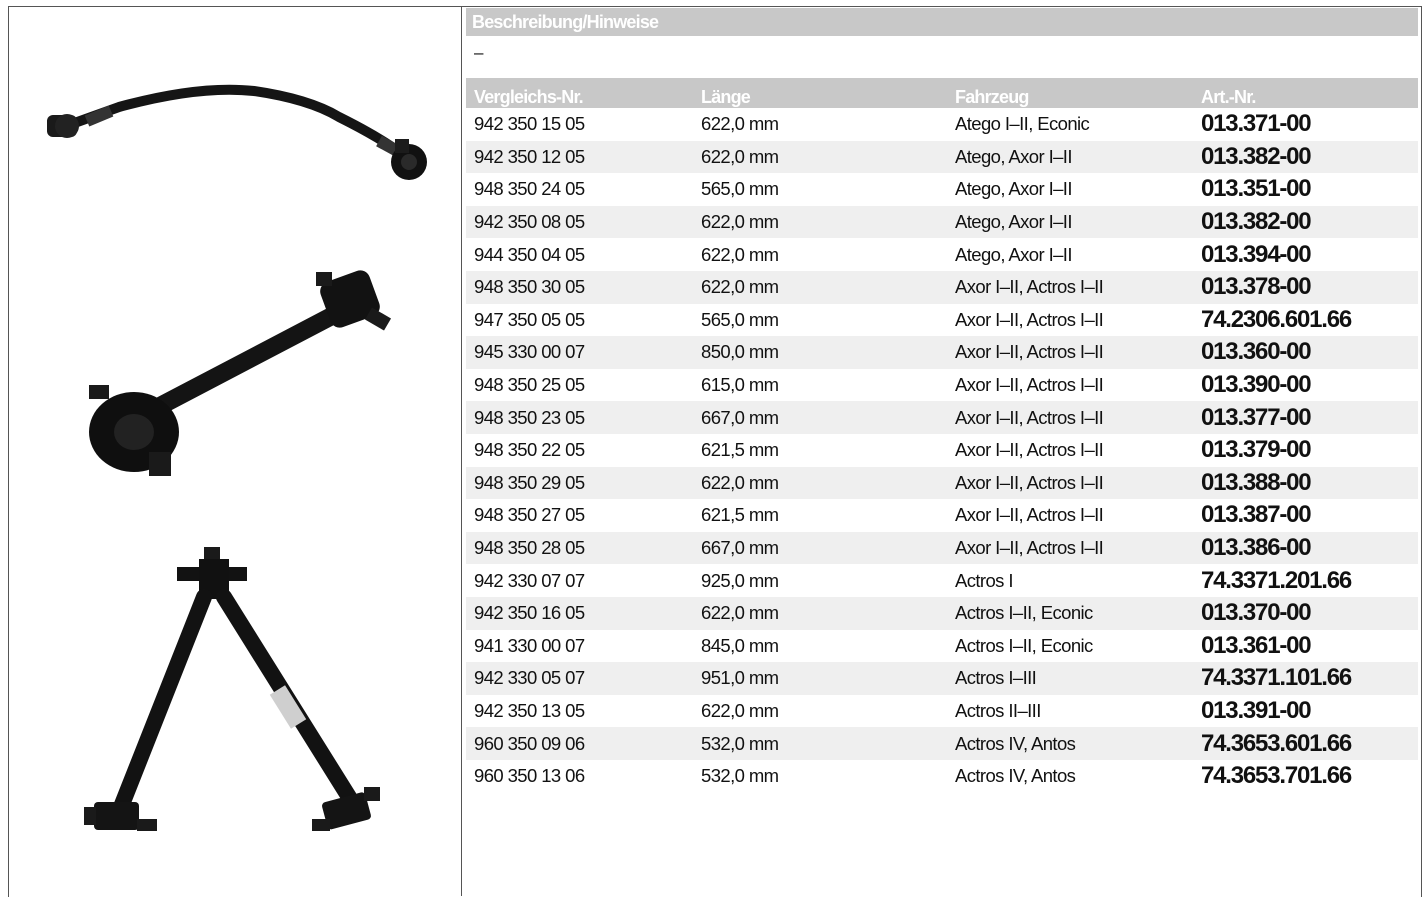  What do you see at coordinates (1256, 515) in the screenshot?
I see `art-nr-cell: 013.387-00` at bounding box center [1256, 515].